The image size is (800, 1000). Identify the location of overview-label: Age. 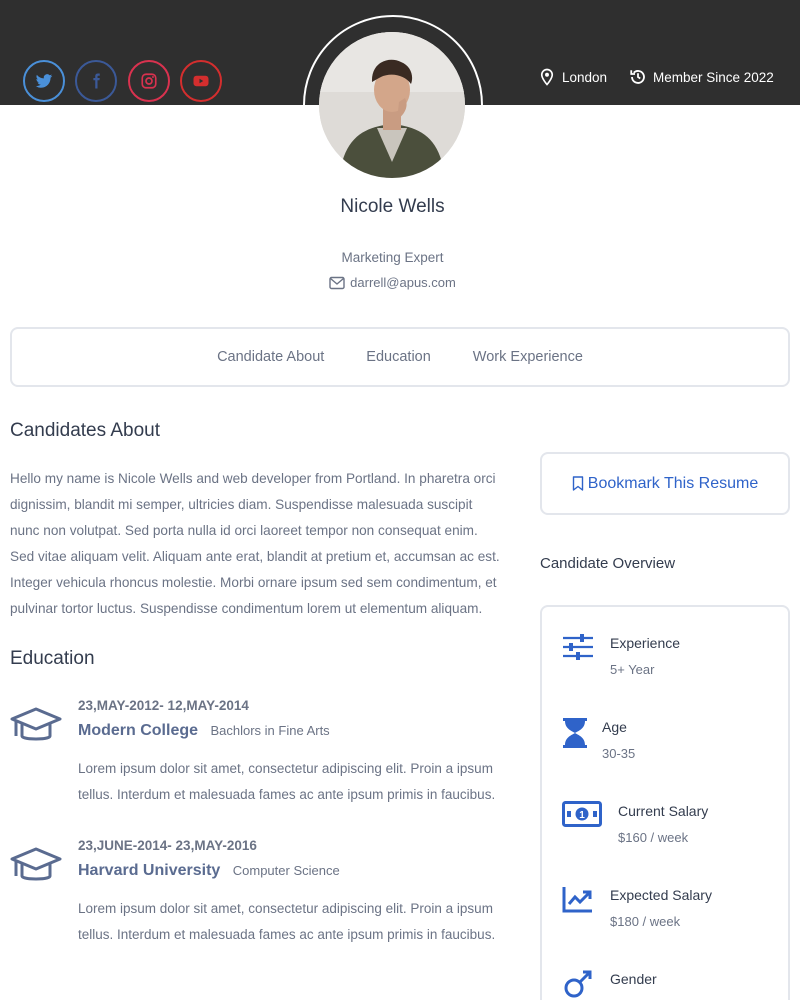
(614, 727).